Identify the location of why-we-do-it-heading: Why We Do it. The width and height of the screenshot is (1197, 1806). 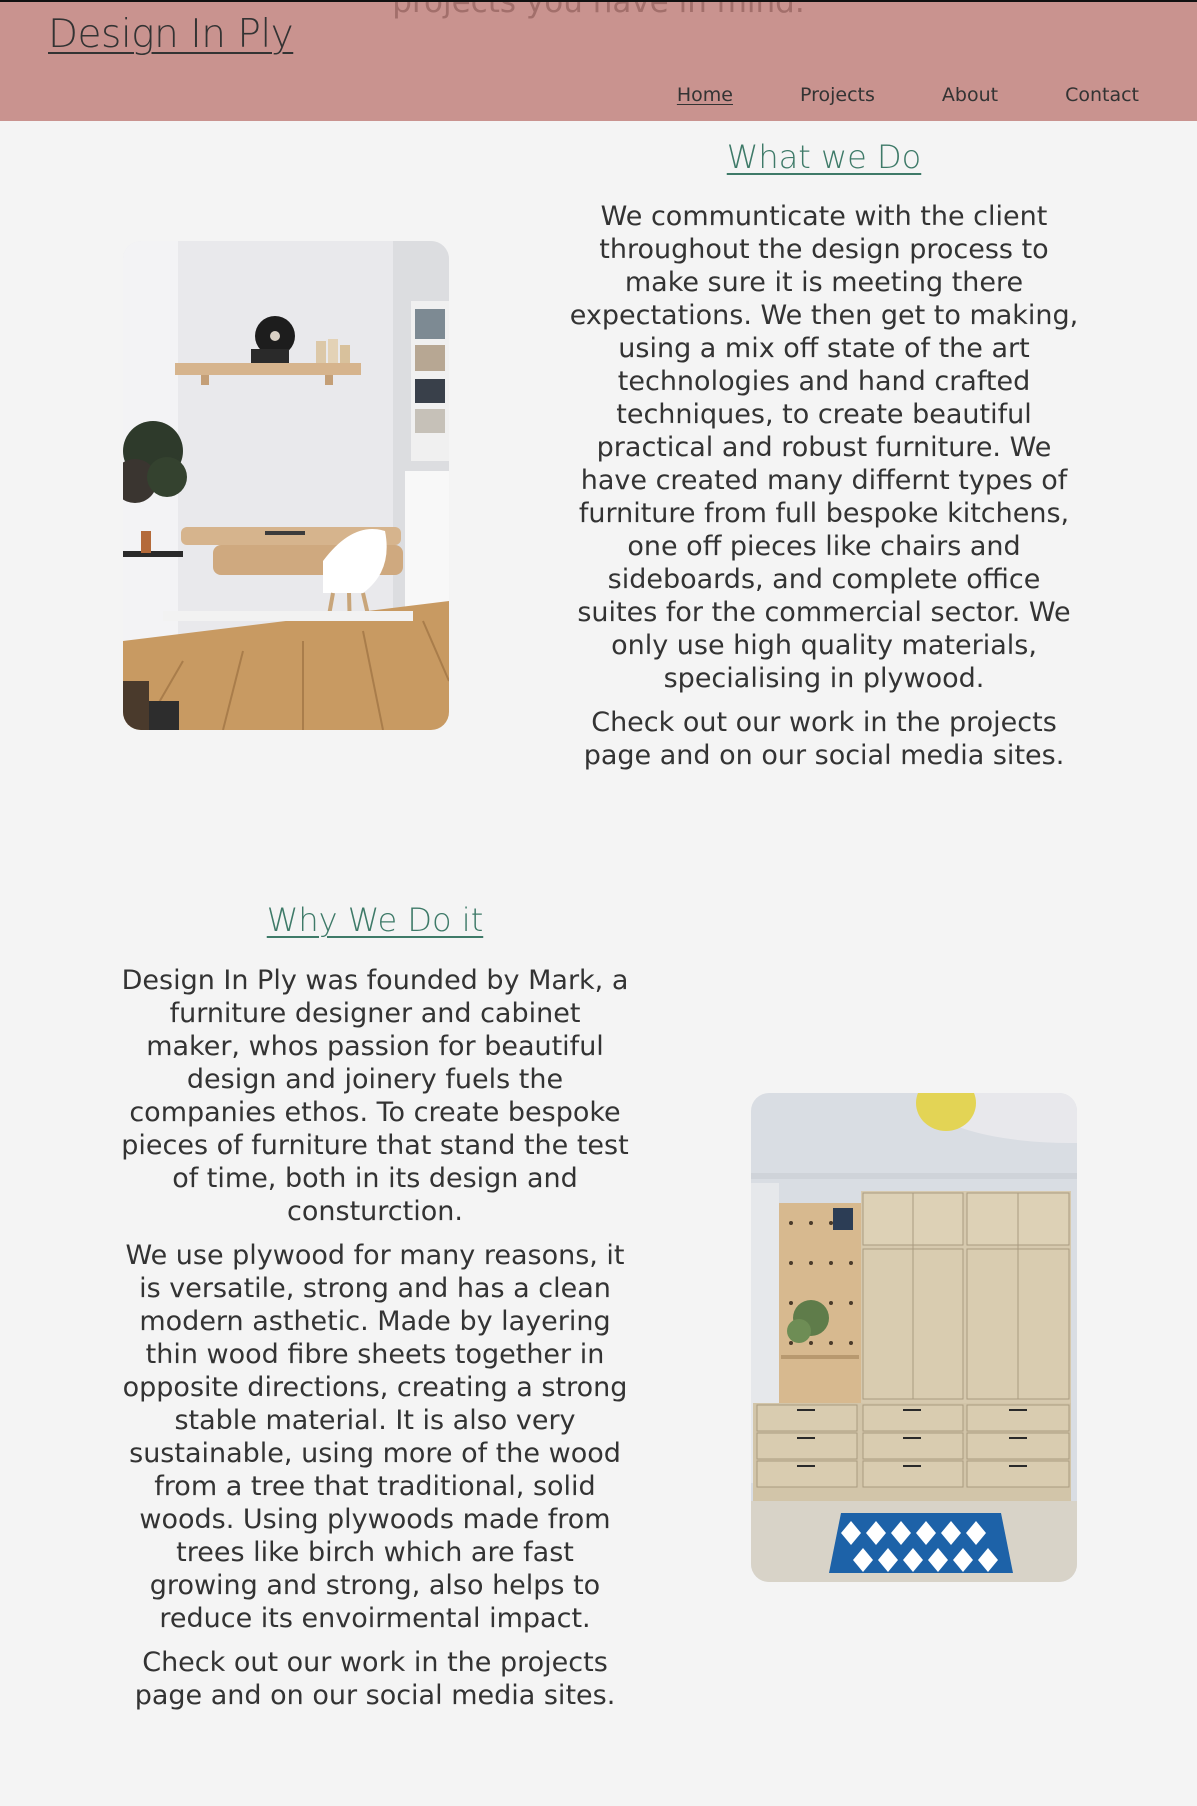
(375, 920).